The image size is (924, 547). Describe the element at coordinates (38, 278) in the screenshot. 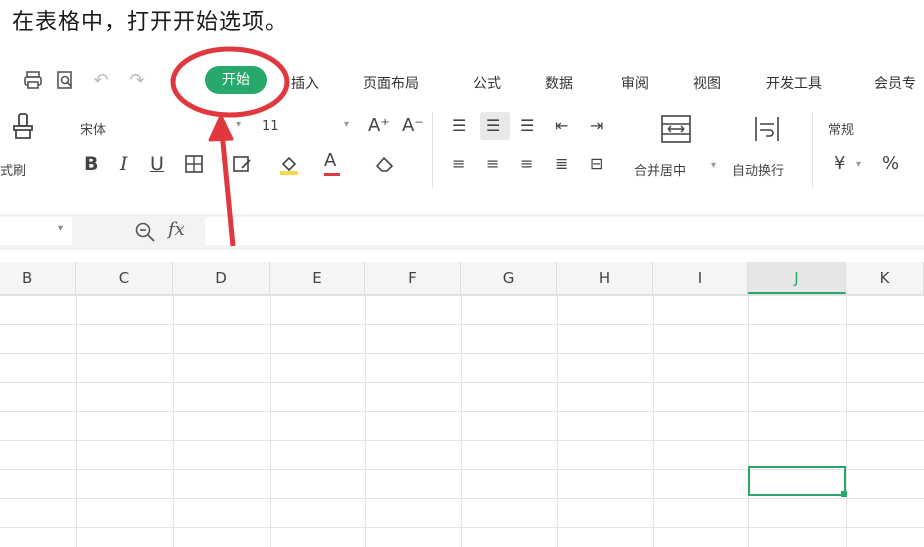

I see `column-header-b: B` at that location.